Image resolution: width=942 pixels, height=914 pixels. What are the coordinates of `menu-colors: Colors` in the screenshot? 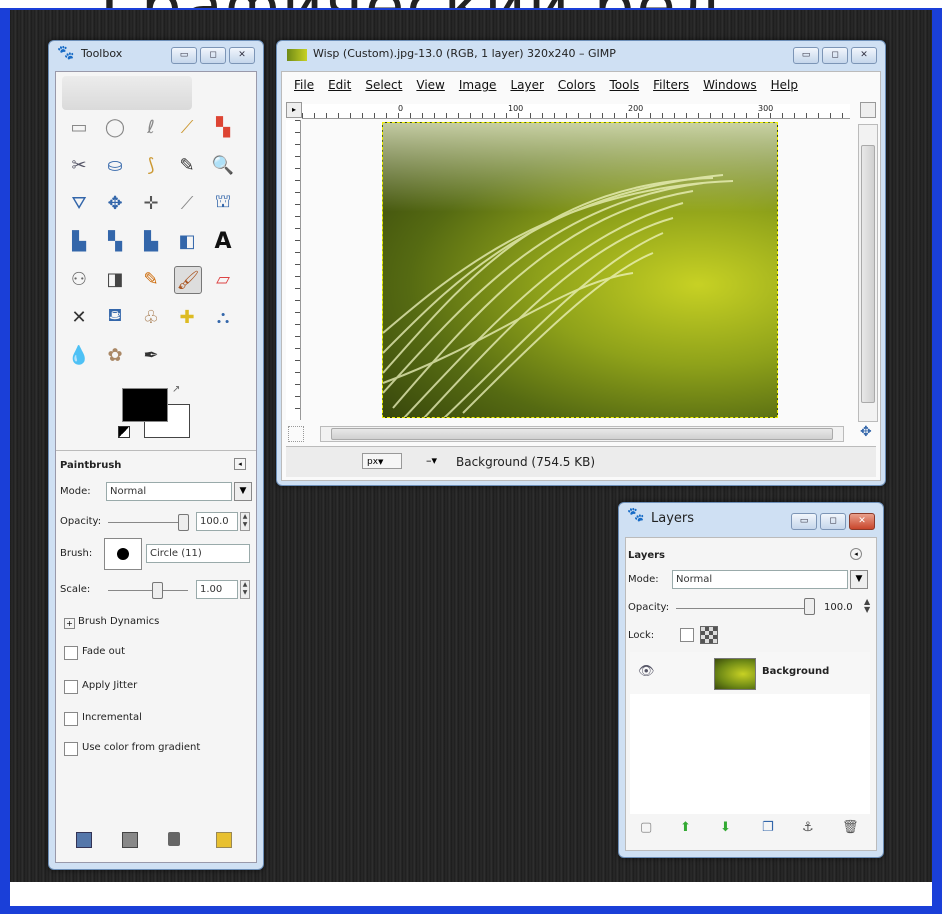 It's located at (577, 87).